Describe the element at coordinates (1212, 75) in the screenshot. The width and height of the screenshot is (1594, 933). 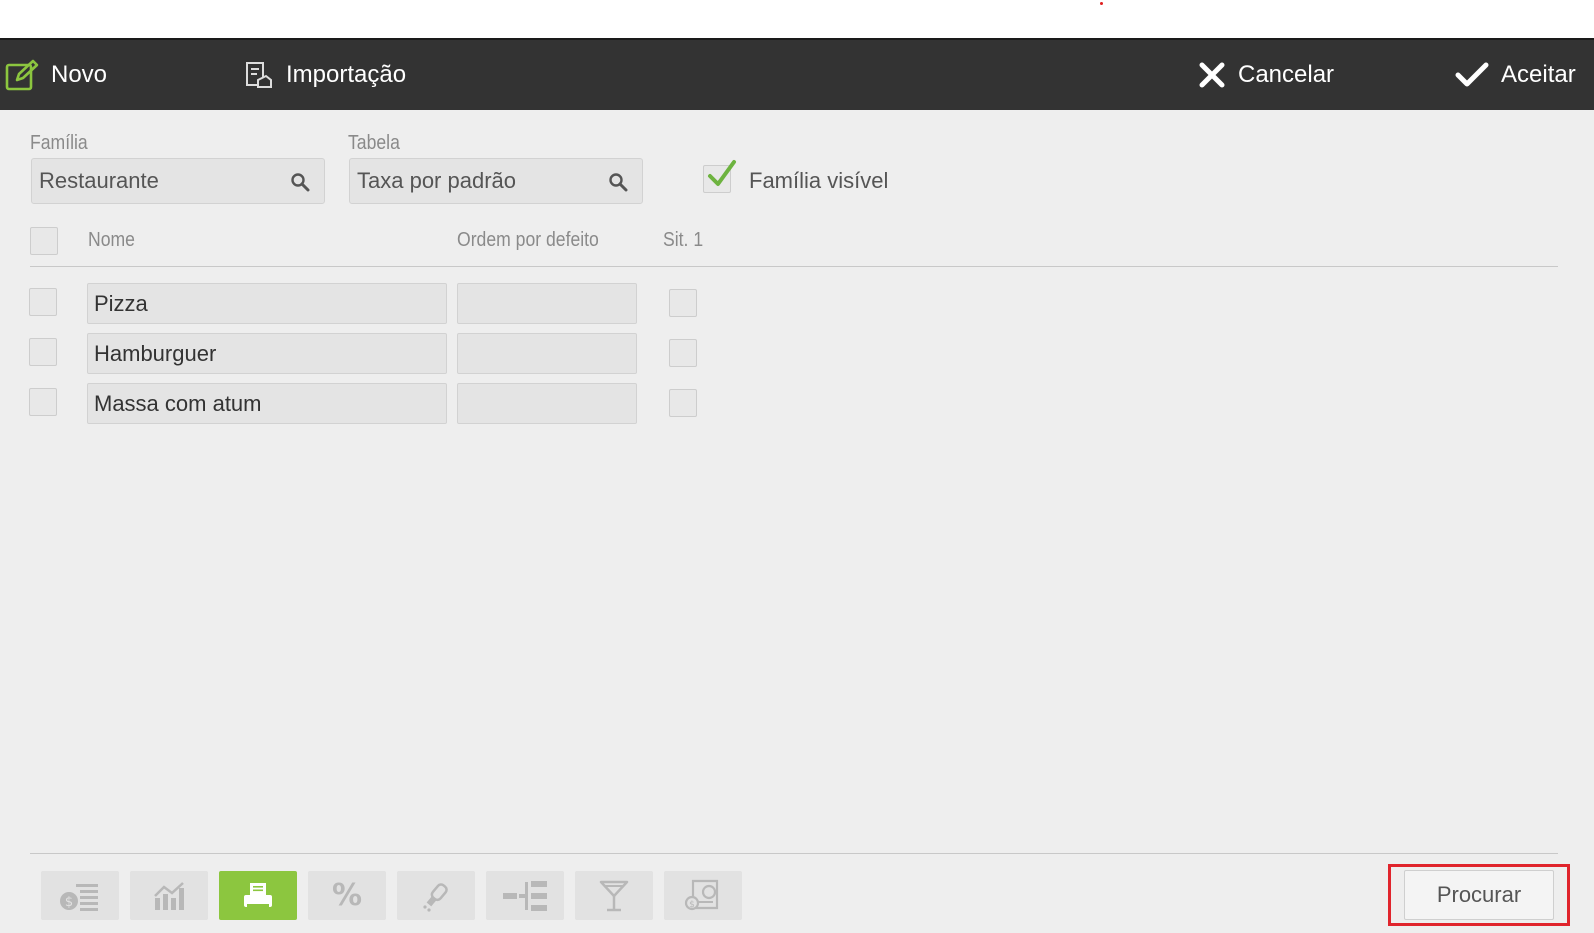
I see `close-icon` at that location.